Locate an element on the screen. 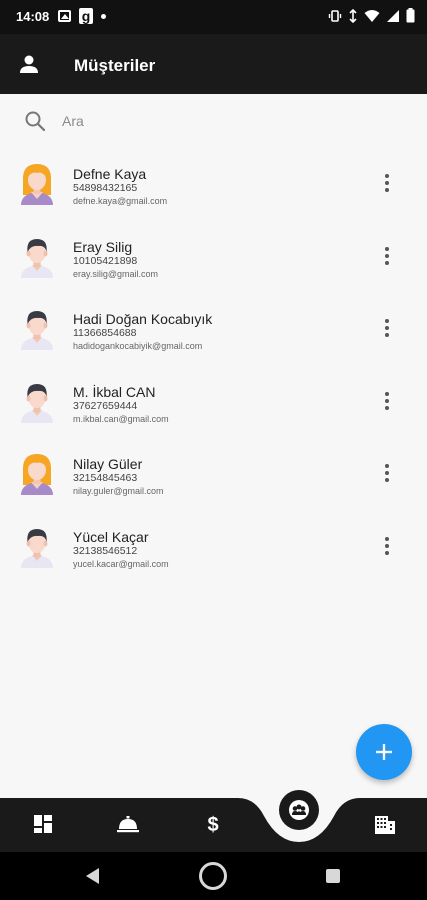  dashboard-icon is located at coordinates (43, 824).